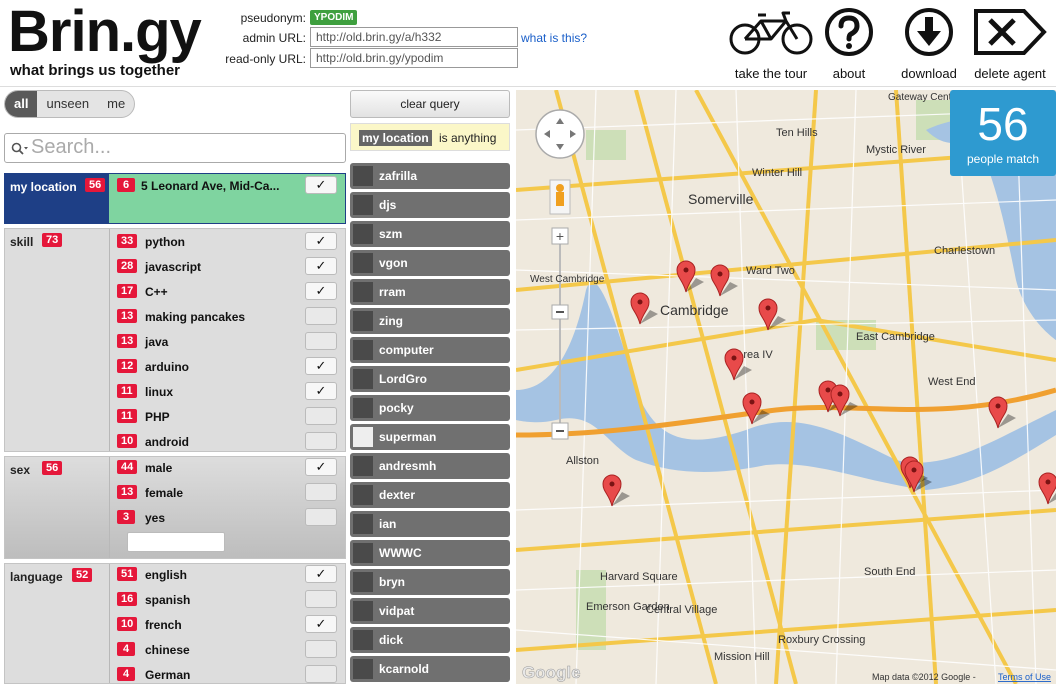 This screenshot has height=684, width=1056. Describe the element at coordinates (230, 417) in the screenshot. I see `facet-option: 11 PHP` at that location.